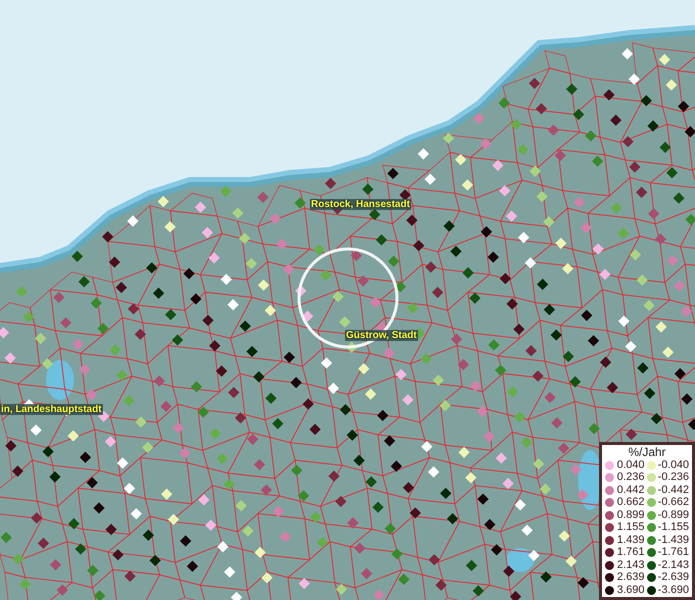  What do you see at coordinates (631, 528) in the screenshot?
I see `legend-value: 1.155` at bounding box center [631, 528].